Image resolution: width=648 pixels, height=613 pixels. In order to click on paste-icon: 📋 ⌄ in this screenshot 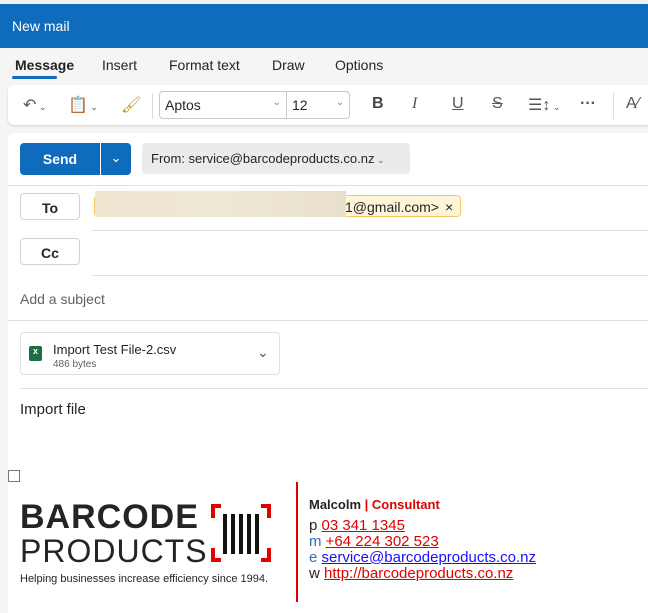, I will do `click(83, 105)`.